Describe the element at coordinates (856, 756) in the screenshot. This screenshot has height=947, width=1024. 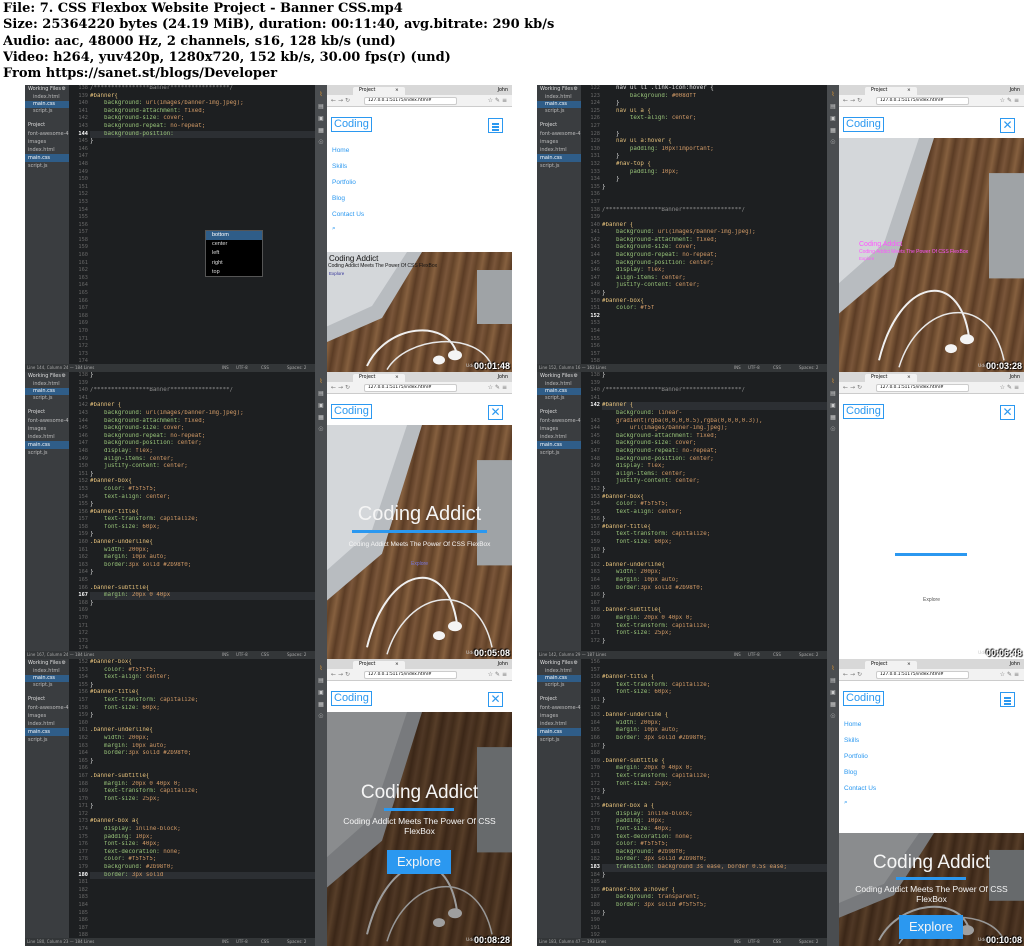
I see `nav-link: Portfolio` at that location.